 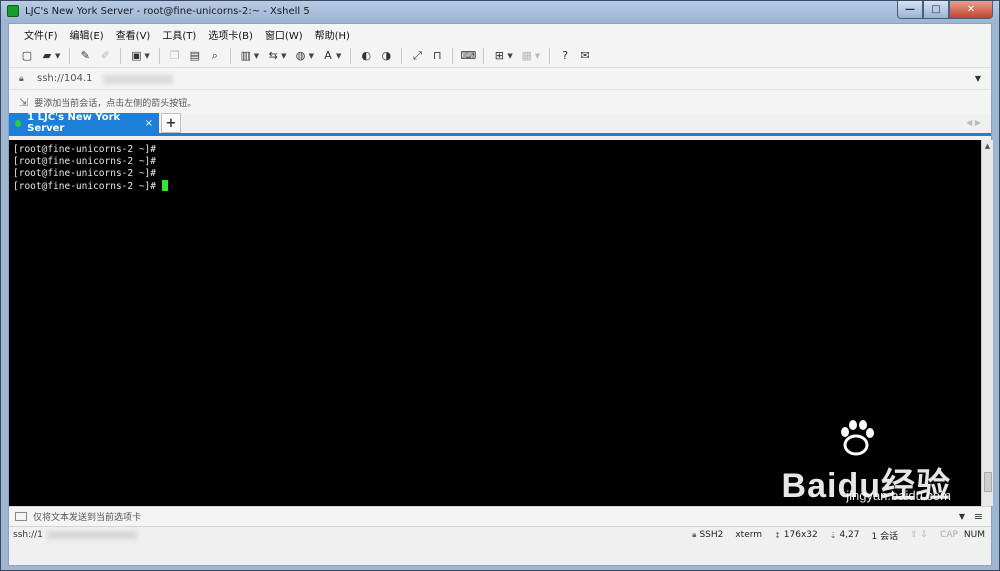 What do you see at coordinates (800, 535) in the screenshot?
I see `status-size-text: 176x32` at bounding box center [800, 535].